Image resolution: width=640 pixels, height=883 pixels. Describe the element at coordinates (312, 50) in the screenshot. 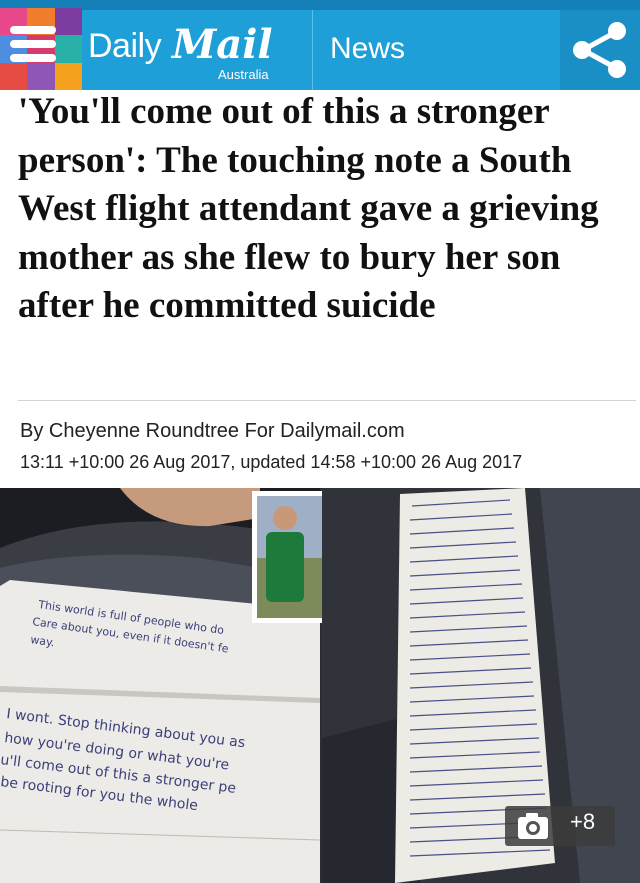

I see `header-divider` at that location.